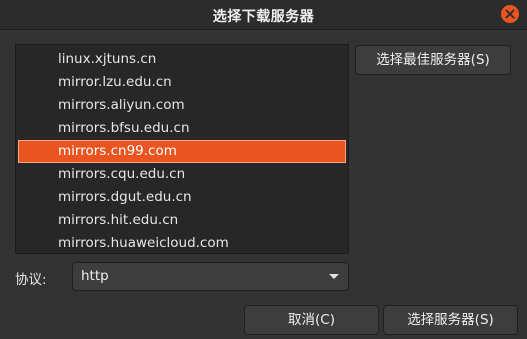  Describe the element at coordinates (433, 60) in the screenshot. I see `select-best-server-button: 选择最佳服务器(S)` at that location.